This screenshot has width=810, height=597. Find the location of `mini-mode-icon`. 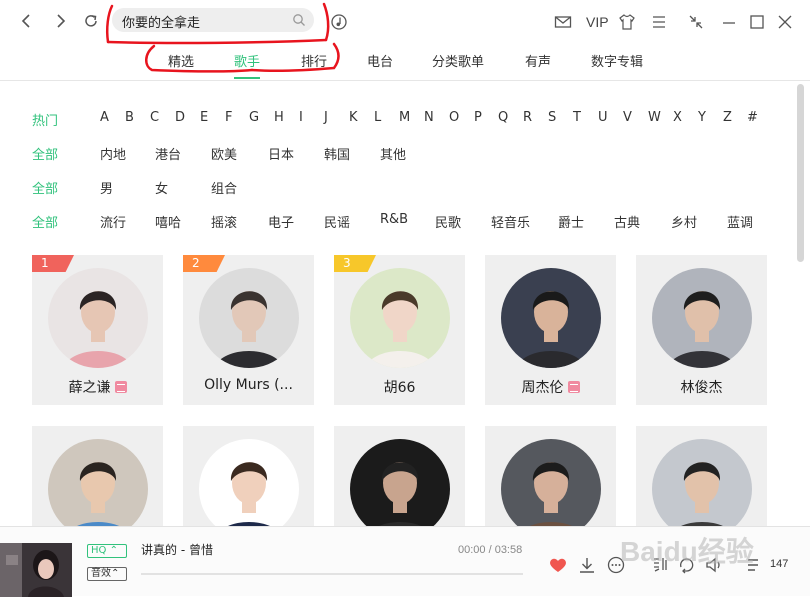

mini-mode-icon is located at coordinates (696, 22).